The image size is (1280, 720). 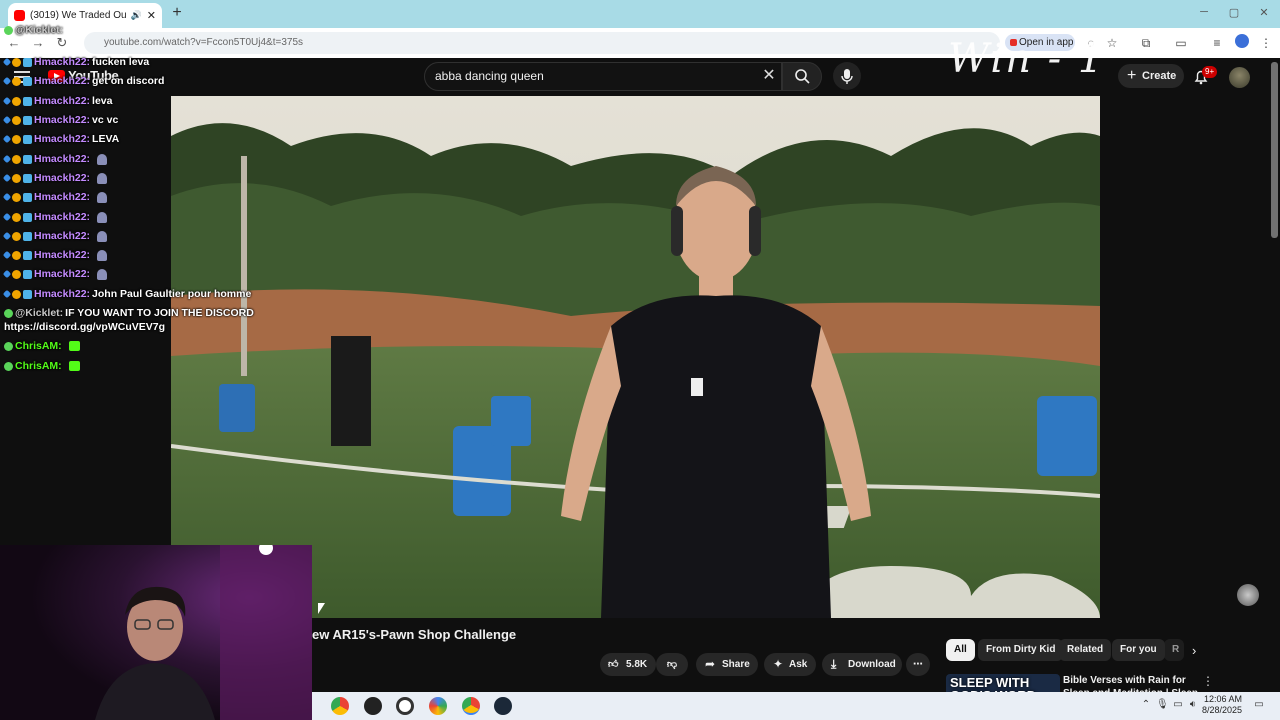 What do you see at coordinates (1162, 705) in the screenshot?
I see `microphone-tray-icon: 🎙︎` at bounding box center [1162, 705].